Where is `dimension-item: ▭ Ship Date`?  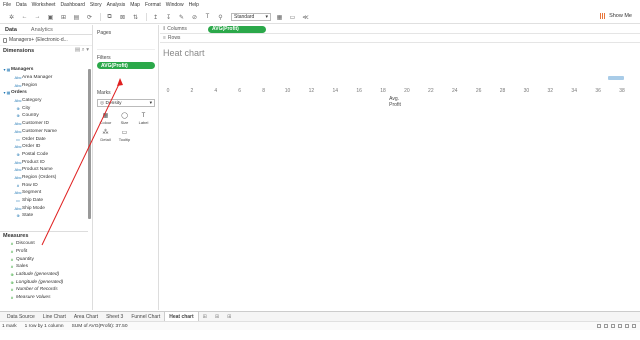 dimension-item: ▭ Ship Date is located at coordinates (44, 201).